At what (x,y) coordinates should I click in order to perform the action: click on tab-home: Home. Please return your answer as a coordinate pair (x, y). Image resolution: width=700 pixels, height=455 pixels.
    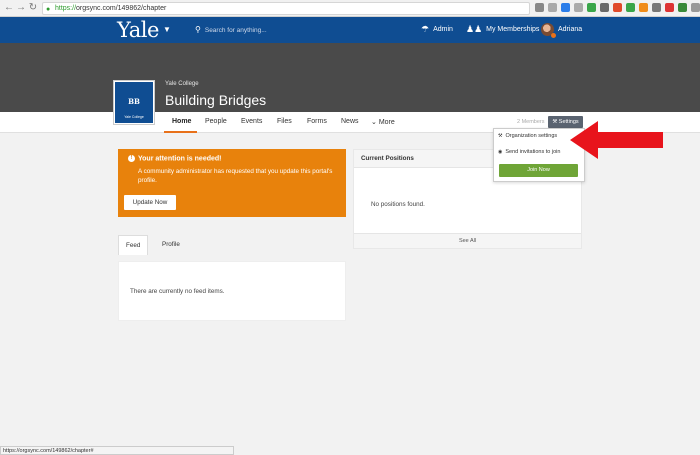
    Looking at the image, I should click on (181, 121).